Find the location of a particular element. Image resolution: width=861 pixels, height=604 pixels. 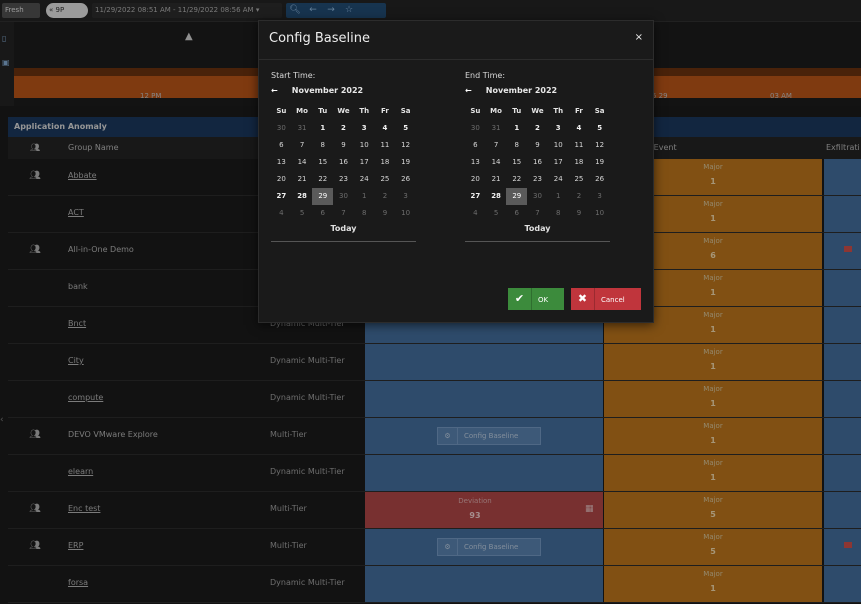

month-nav: ← November 2022 is located at coordinates (537, 93).